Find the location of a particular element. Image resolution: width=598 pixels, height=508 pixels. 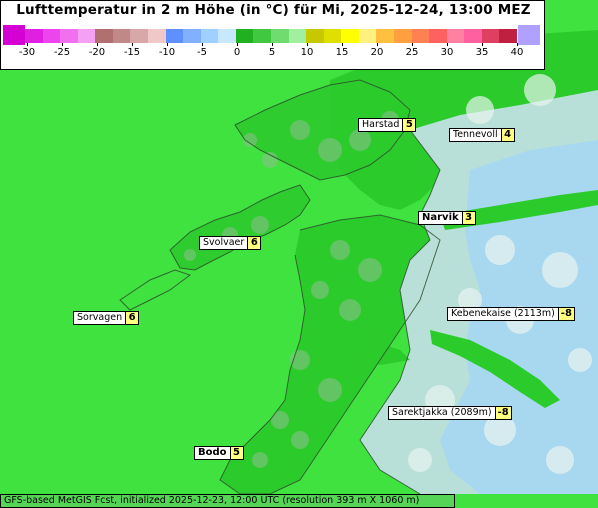

city-name: Svolvaer is located at coordinates (224, 243).